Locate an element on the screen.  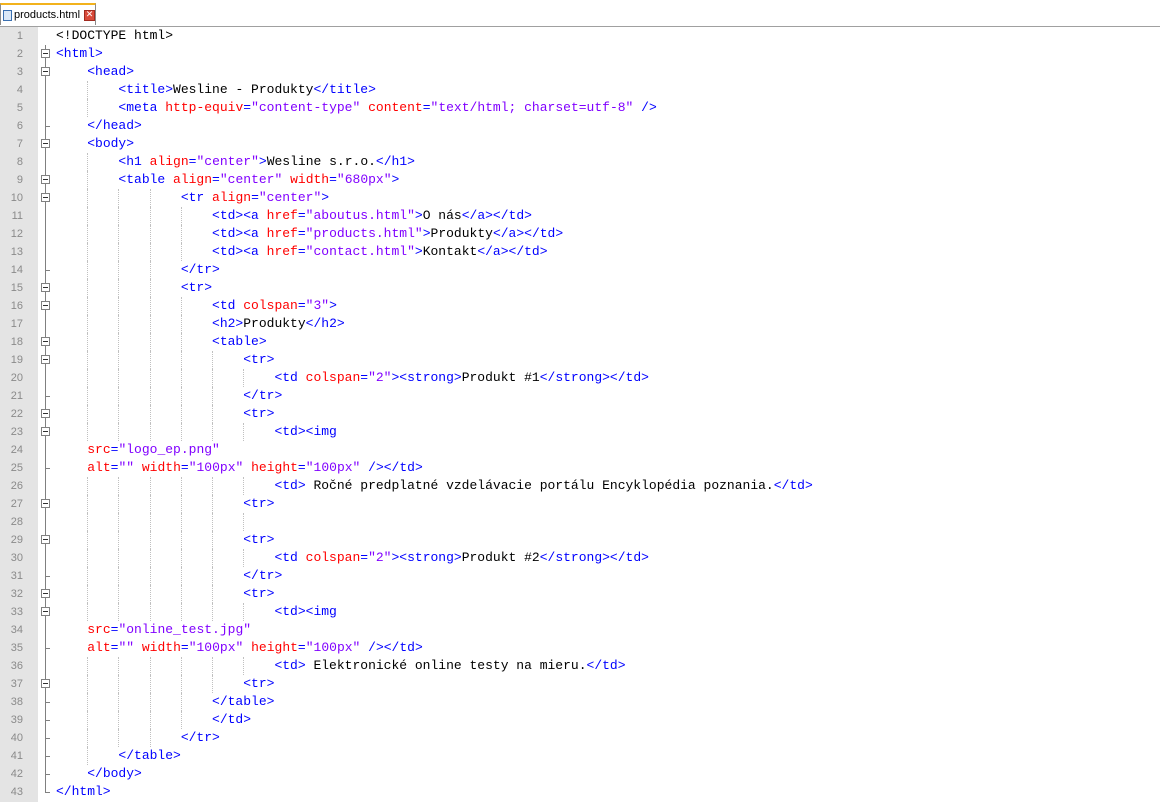
line-number: 25 is located at coordinates (16, 468).